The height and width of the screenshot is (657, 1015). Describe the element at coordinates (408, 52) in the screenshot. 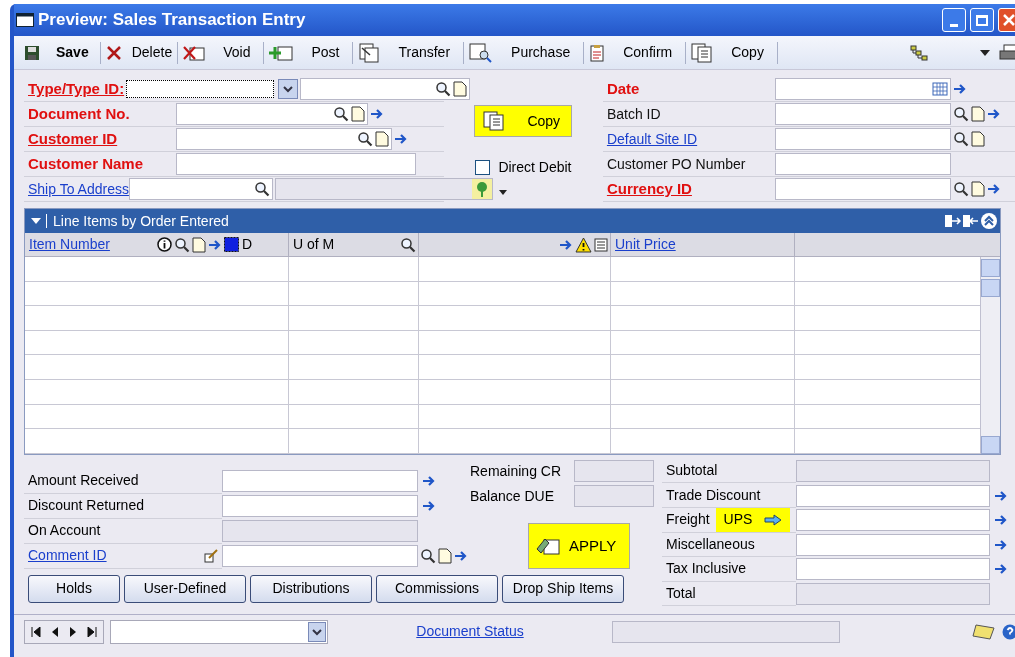

I see `toolbar-button: Transfer` at that location.